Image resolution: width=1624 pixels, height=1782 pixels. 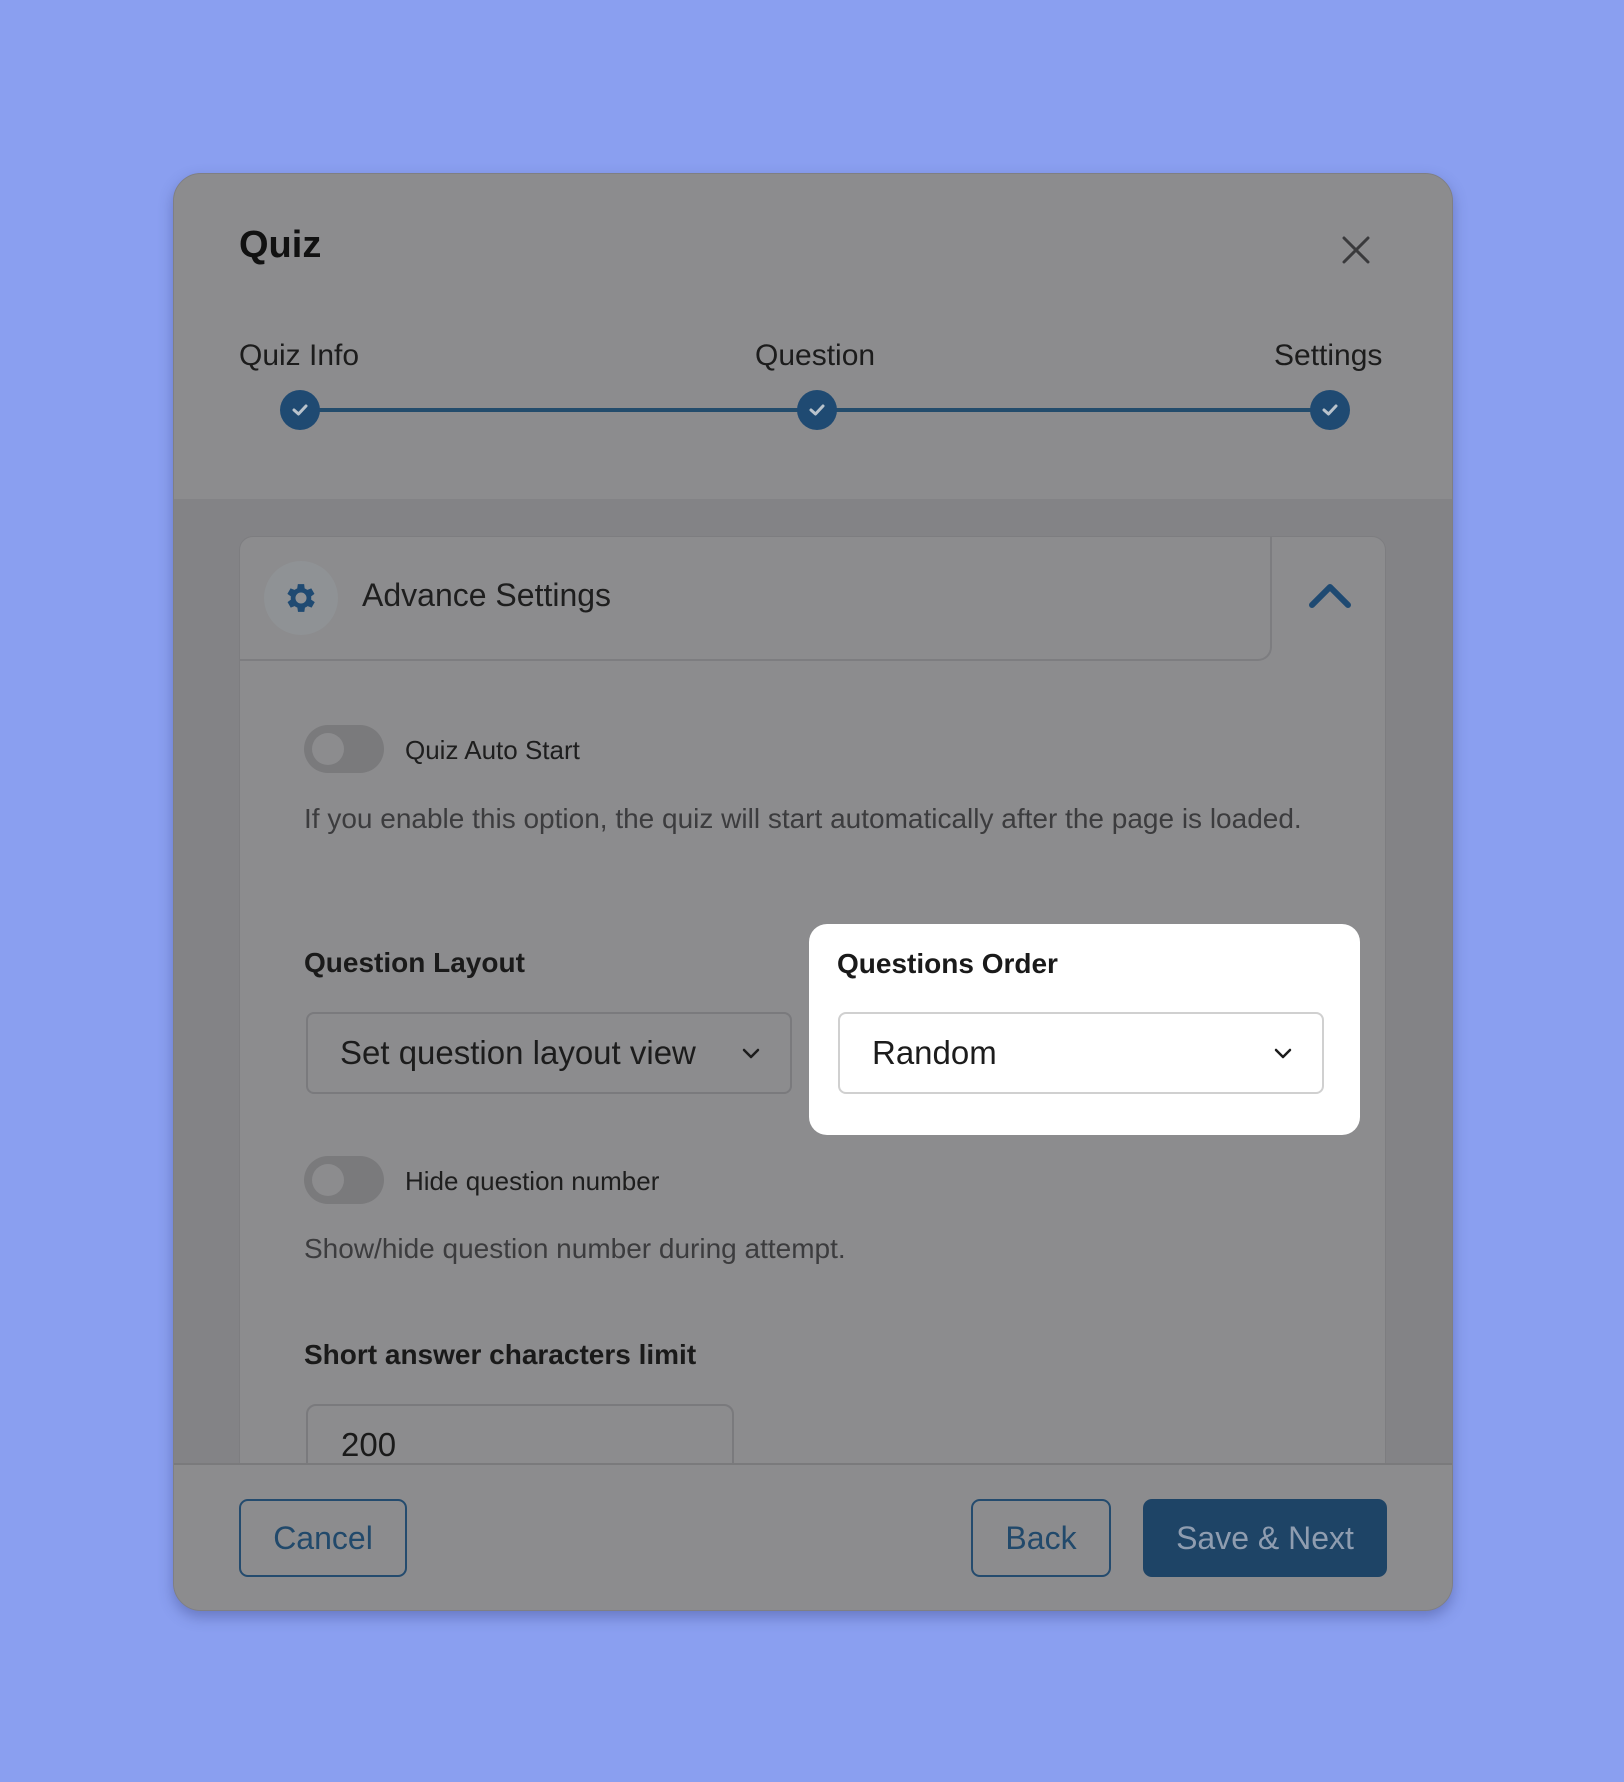 What do you see at coordinates (414, 962) in the screenshot?
I see `question-layout-label: Question Layout` at bounding box center [414, 962].